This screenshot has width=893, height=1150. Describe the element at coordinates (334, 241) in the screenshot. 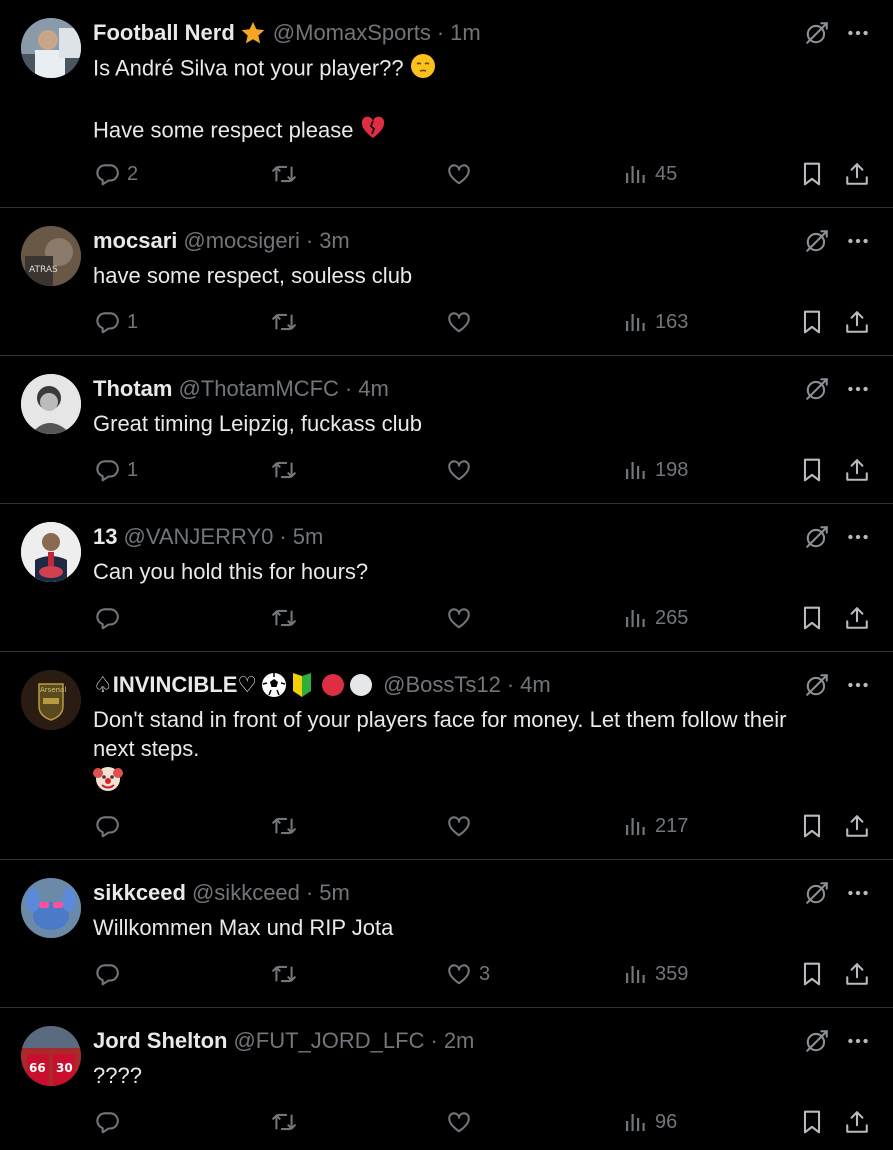

I see `timestamp: 3m` at that location.